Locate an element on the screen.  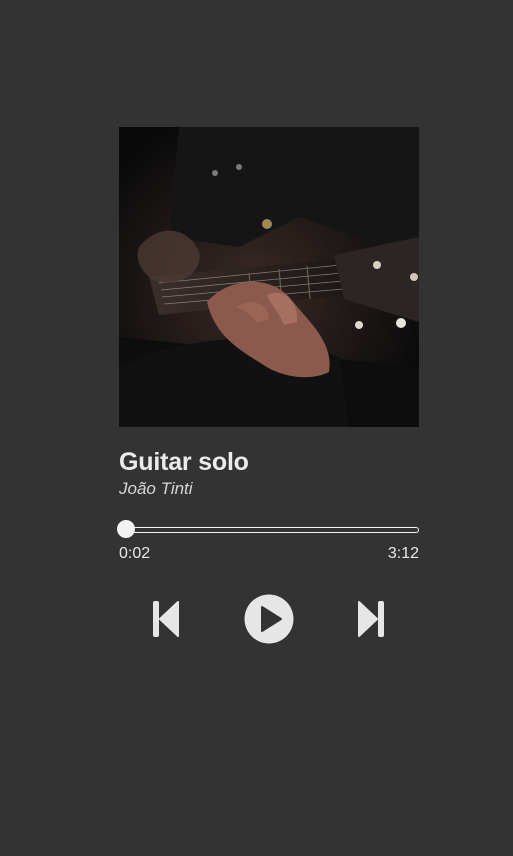
play-icon is located at coordinates (269, 619).